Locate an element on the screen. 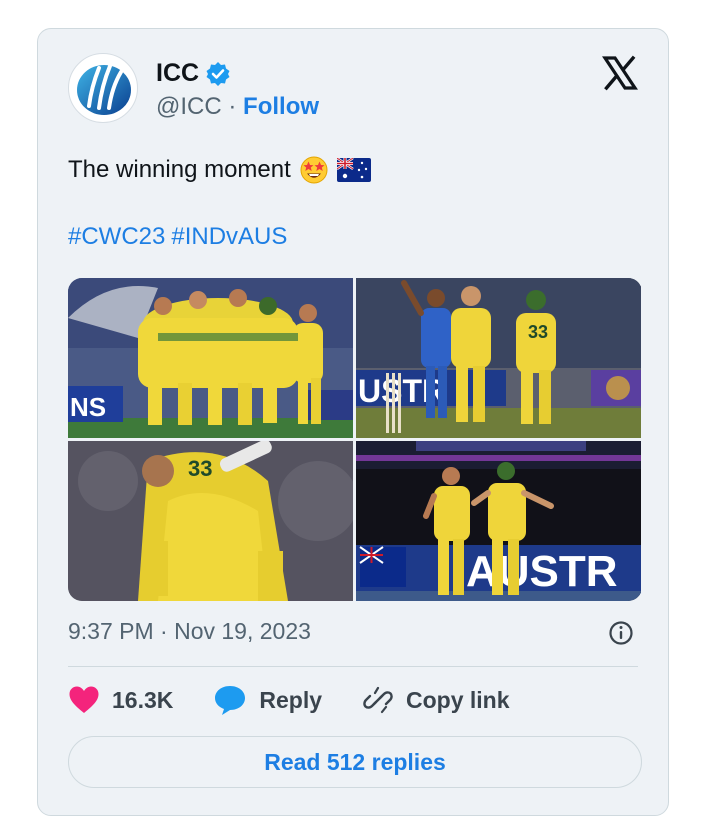 This screenshot has height=839, width=706. australia-flag-emoji-icon is located at coordinates (353, 170).